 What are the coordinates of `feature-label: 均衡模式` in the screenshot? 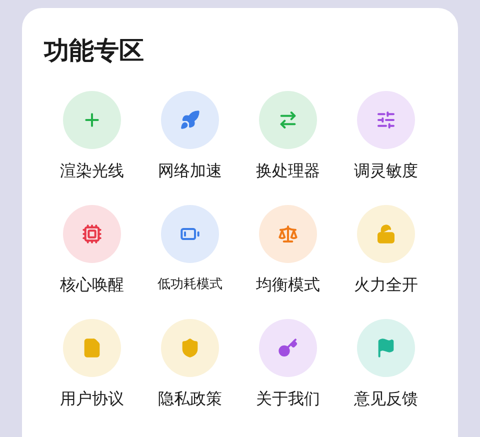 It's located at (288, 285).